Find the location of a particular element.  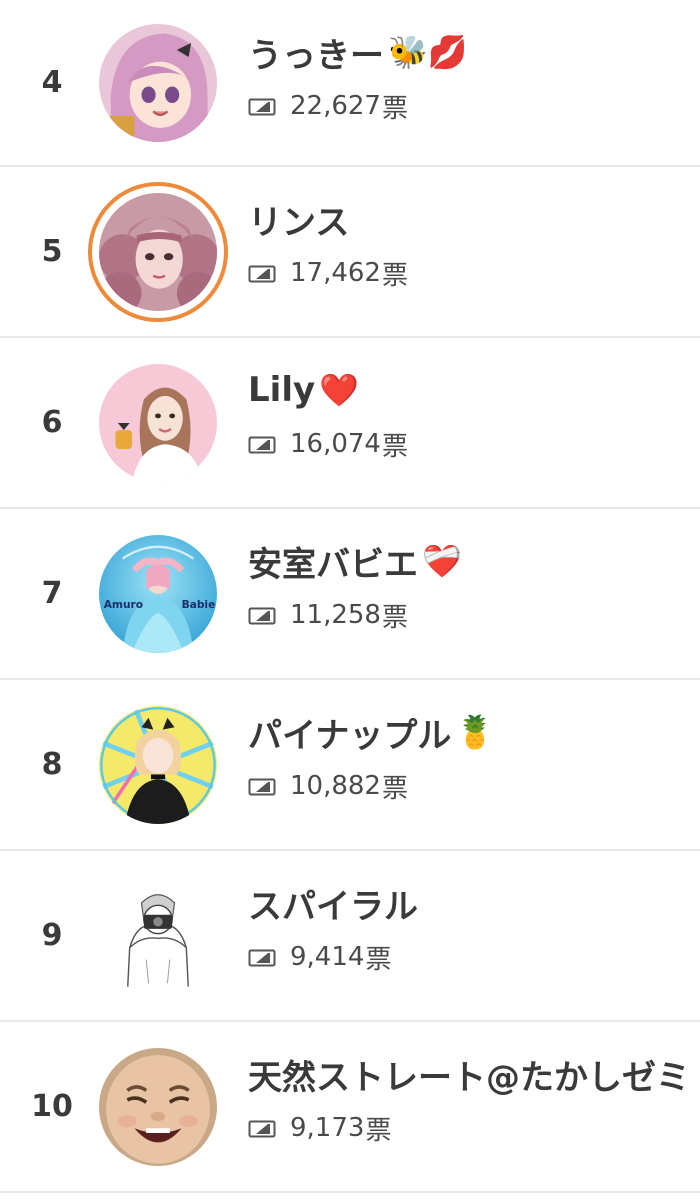

ranking-row: 7 Amuro Babie is located at coordinates (350, 594).